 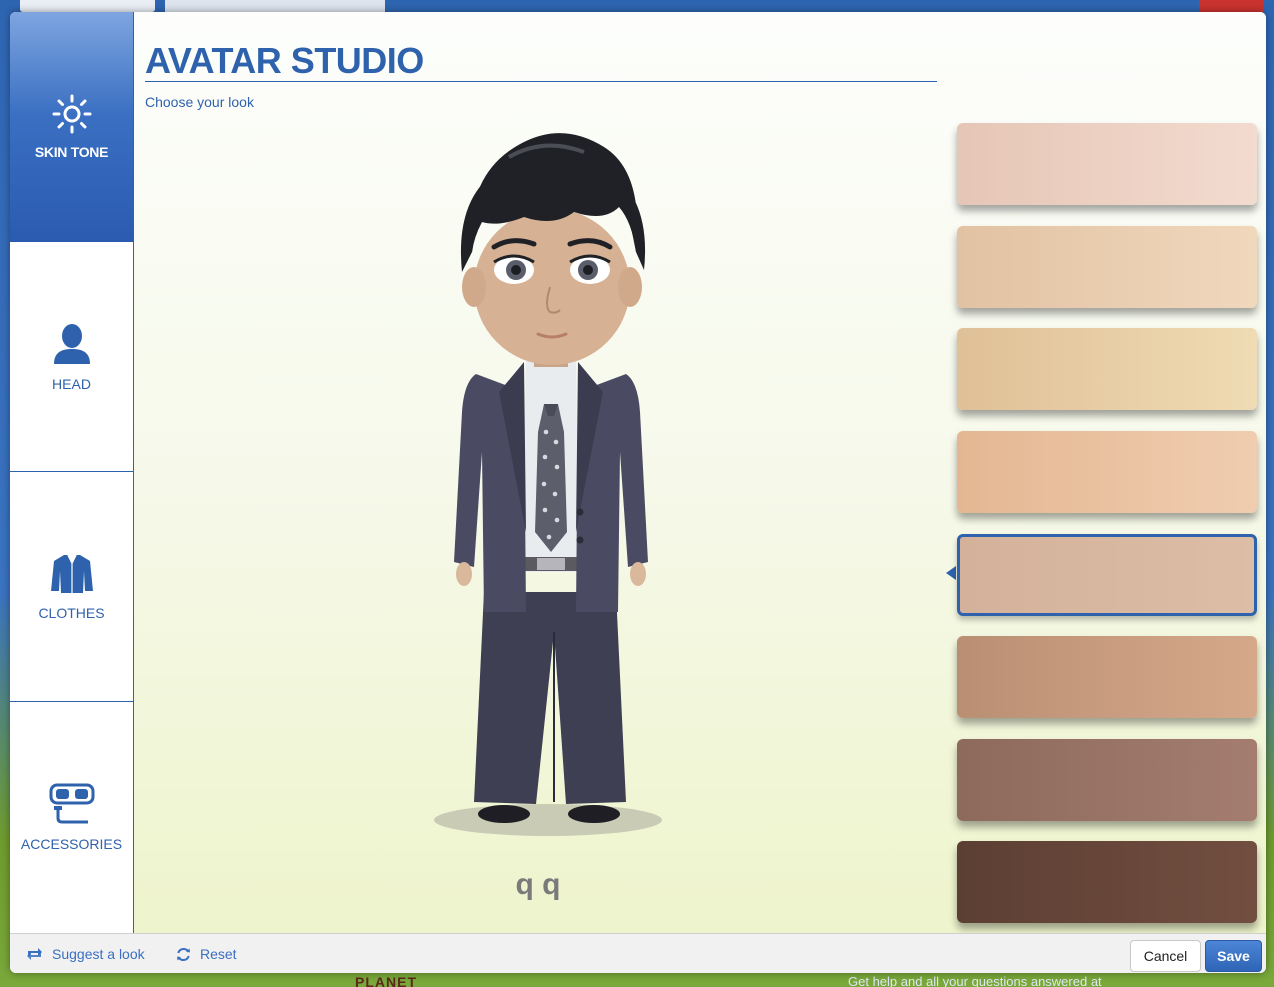 What do you see at coordinates (71, 343) in the screenshot?
I see `person-head-icon` at bounding box center [71, 343].